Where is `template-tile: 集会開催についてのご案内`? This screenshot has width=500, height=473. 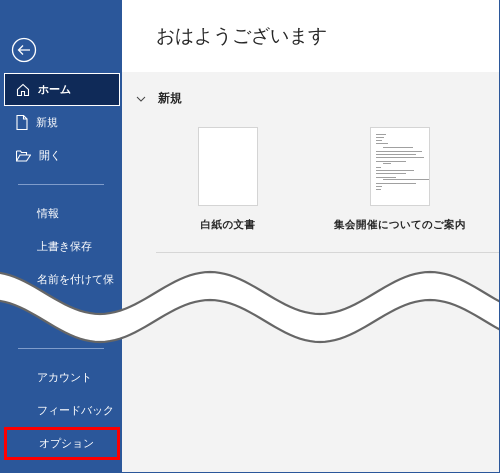 template-tile: 集会開催についてのご案内 is located at coordinates (400, 179).